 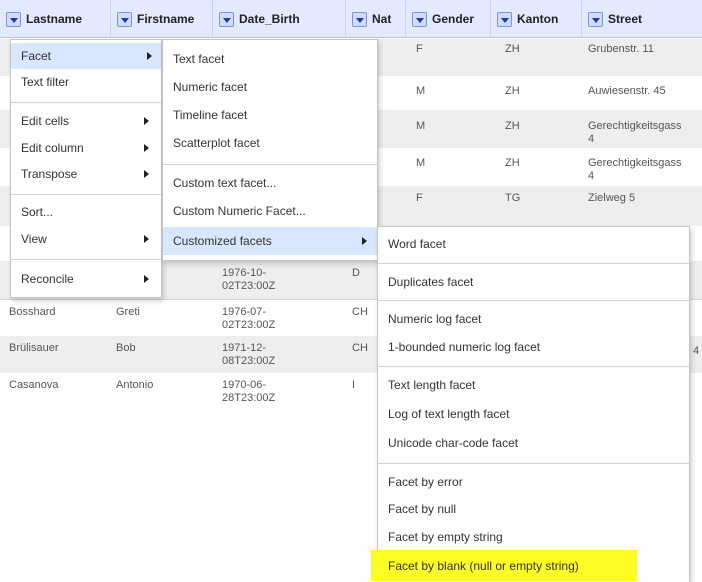 What do you see at coordinates (504, 565) in the screenshot?
I see `menu-item-facet-by-blank: Facet by blank (null or empty string)` at bounding box center [504, 565].